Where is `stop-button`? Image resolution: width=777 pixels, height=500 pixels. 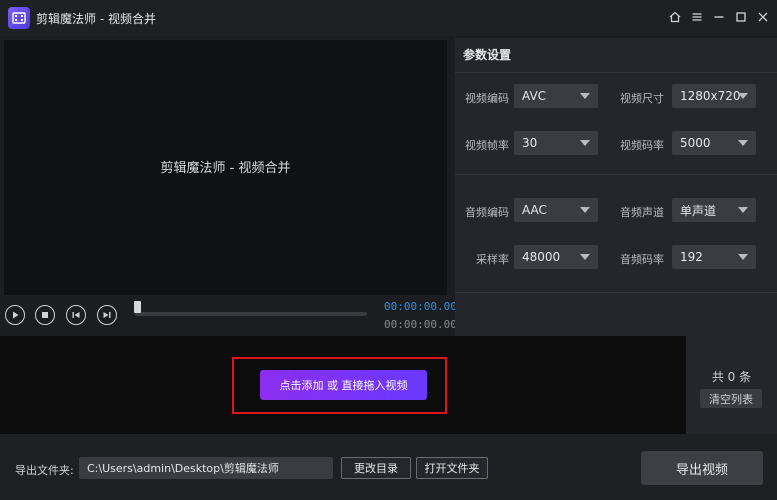 stop-button is located at coordinates (45, 315).